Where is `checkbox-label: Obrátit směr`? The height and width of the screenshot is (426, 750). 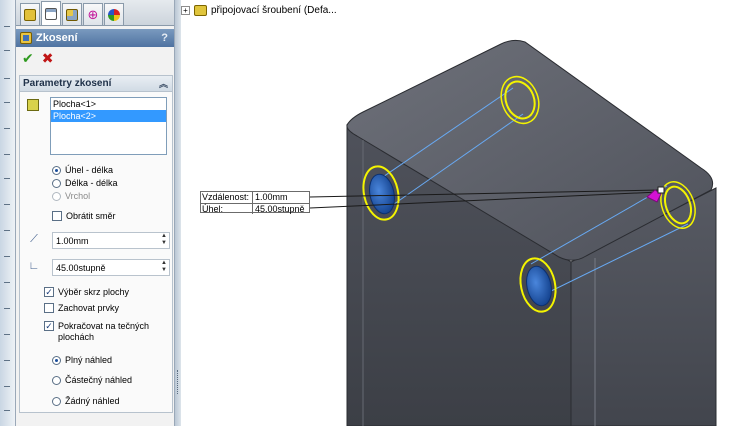
checkbox-label: Obrátit směr is located at coordinates (91, 216).